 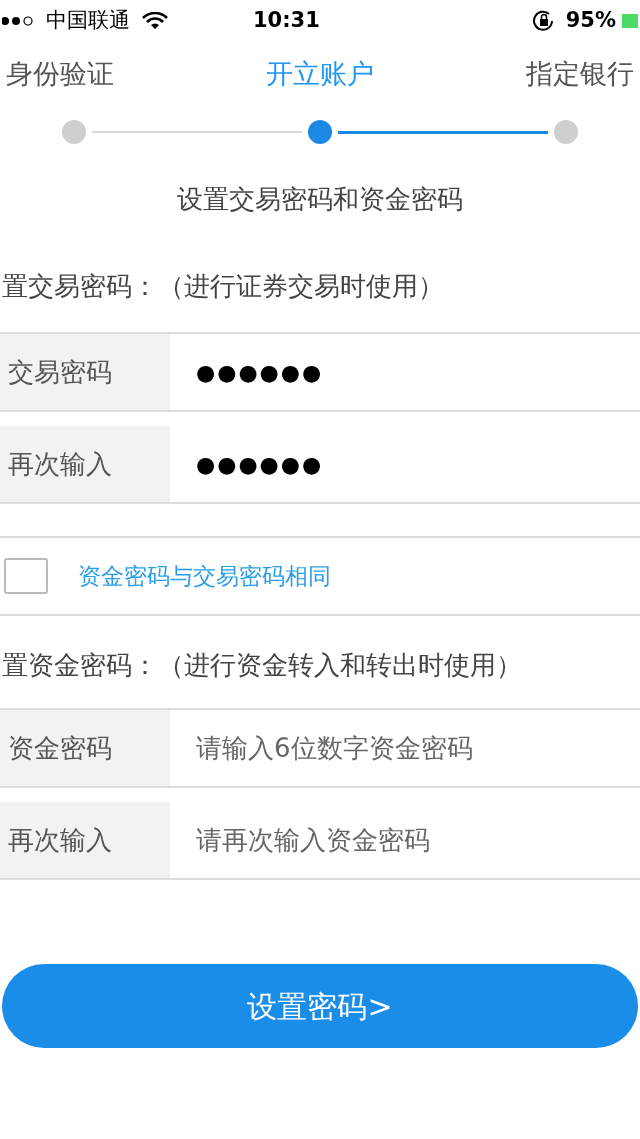 I want to click on field-label: 资金密码, so click(x=85, y=748).